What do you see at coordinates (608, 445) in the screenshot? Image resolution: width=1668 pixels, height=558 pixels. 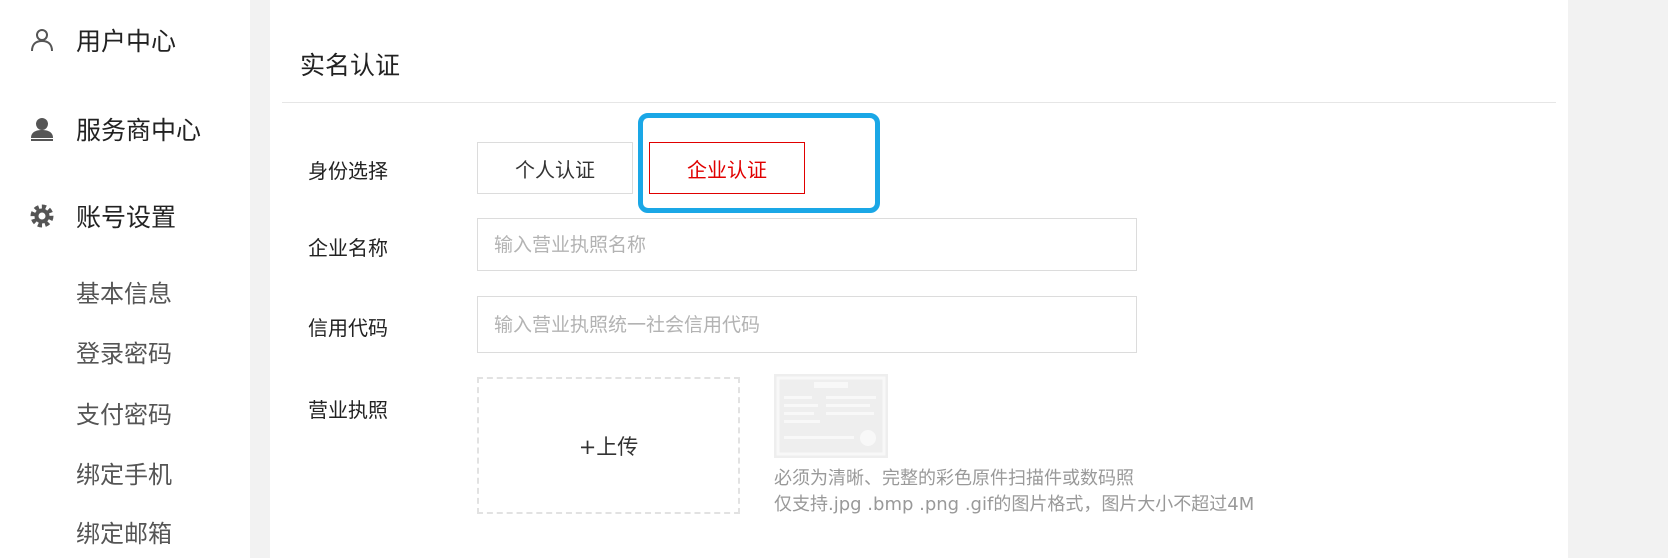 I see `upload-button: +上传` at bounding box center [608, 445].